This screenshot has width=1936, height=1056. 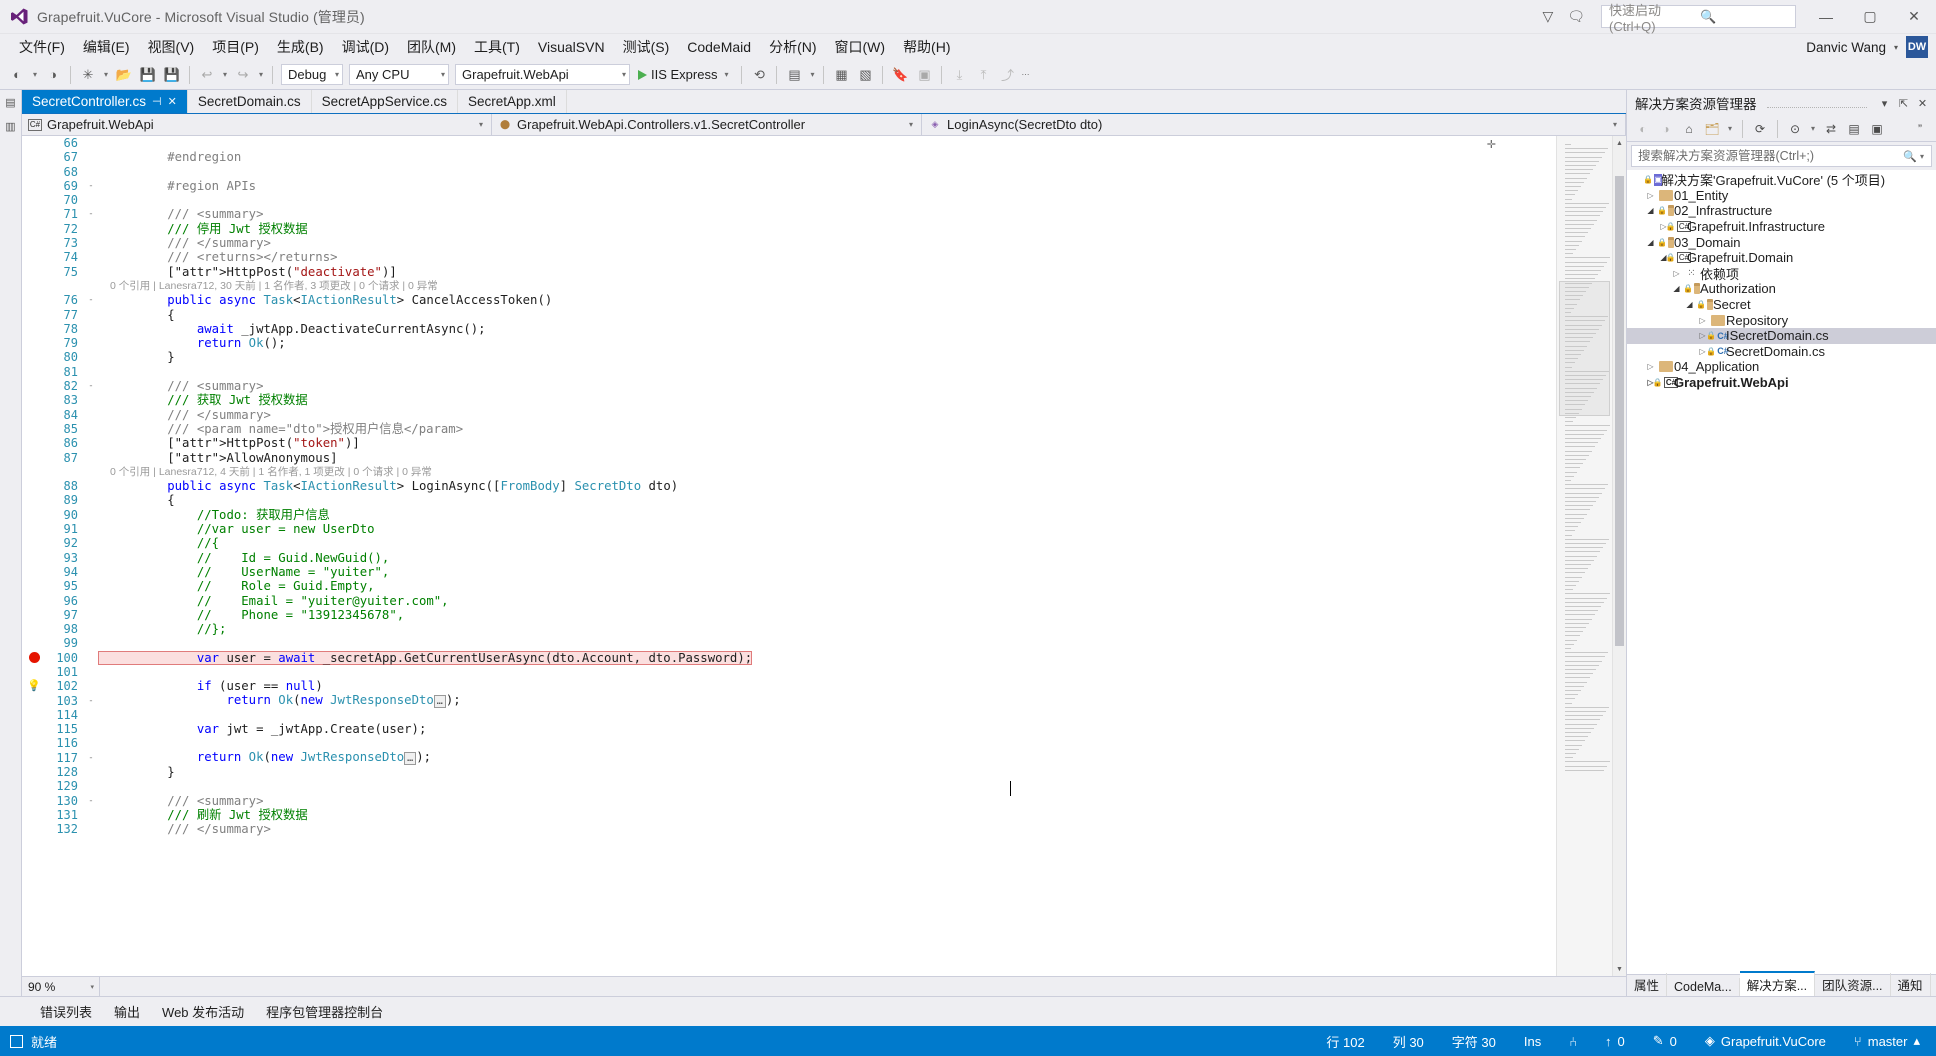 I want to click on platform-dropdown: Any CPU ▾, so click(x=399, y=74).